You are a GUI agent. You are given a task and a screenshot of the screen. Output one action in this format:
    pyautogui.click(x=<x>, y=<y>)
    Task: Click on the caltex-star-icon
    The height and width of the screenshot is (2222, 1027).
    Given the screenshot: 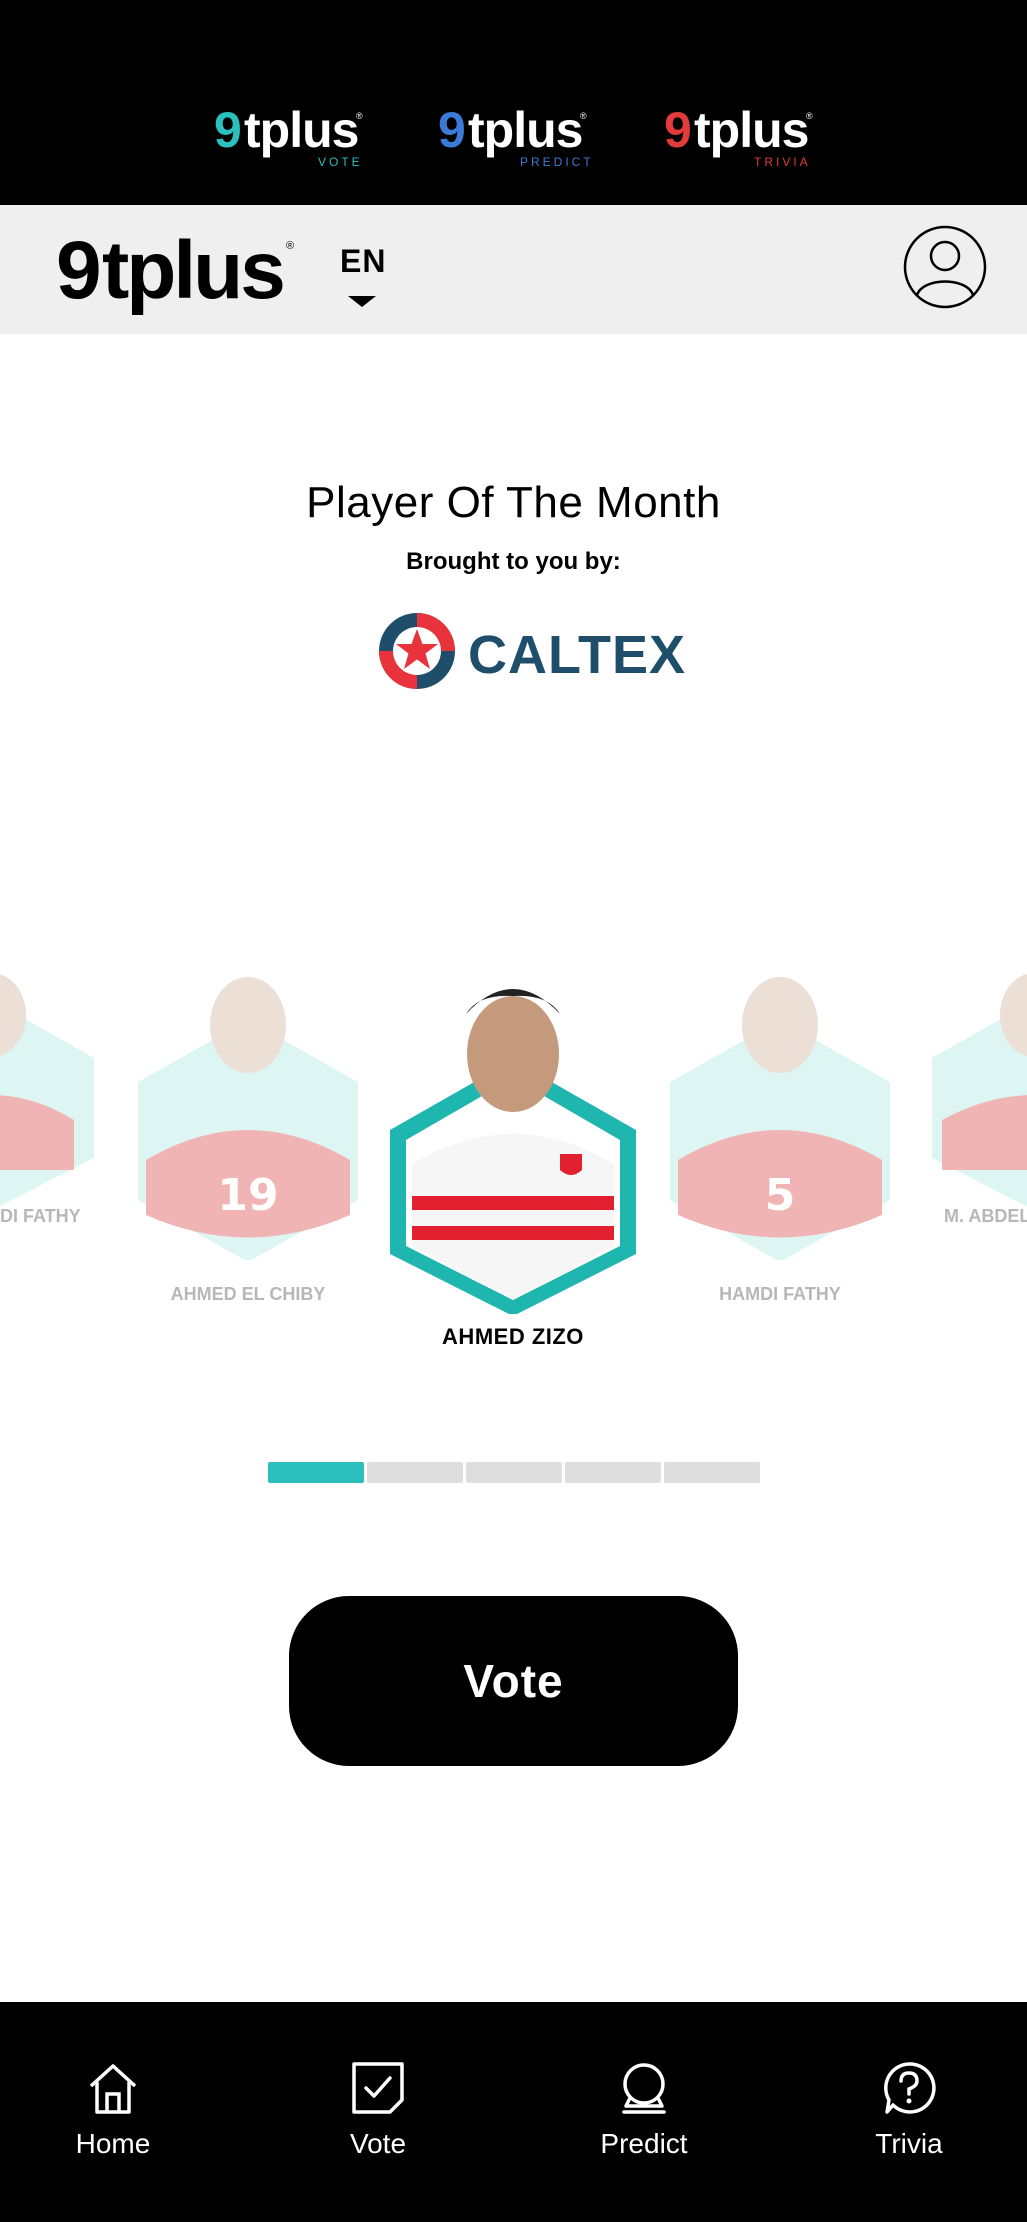 What is the action you would take?
    pyautogui.click(x=417, y=651)
    